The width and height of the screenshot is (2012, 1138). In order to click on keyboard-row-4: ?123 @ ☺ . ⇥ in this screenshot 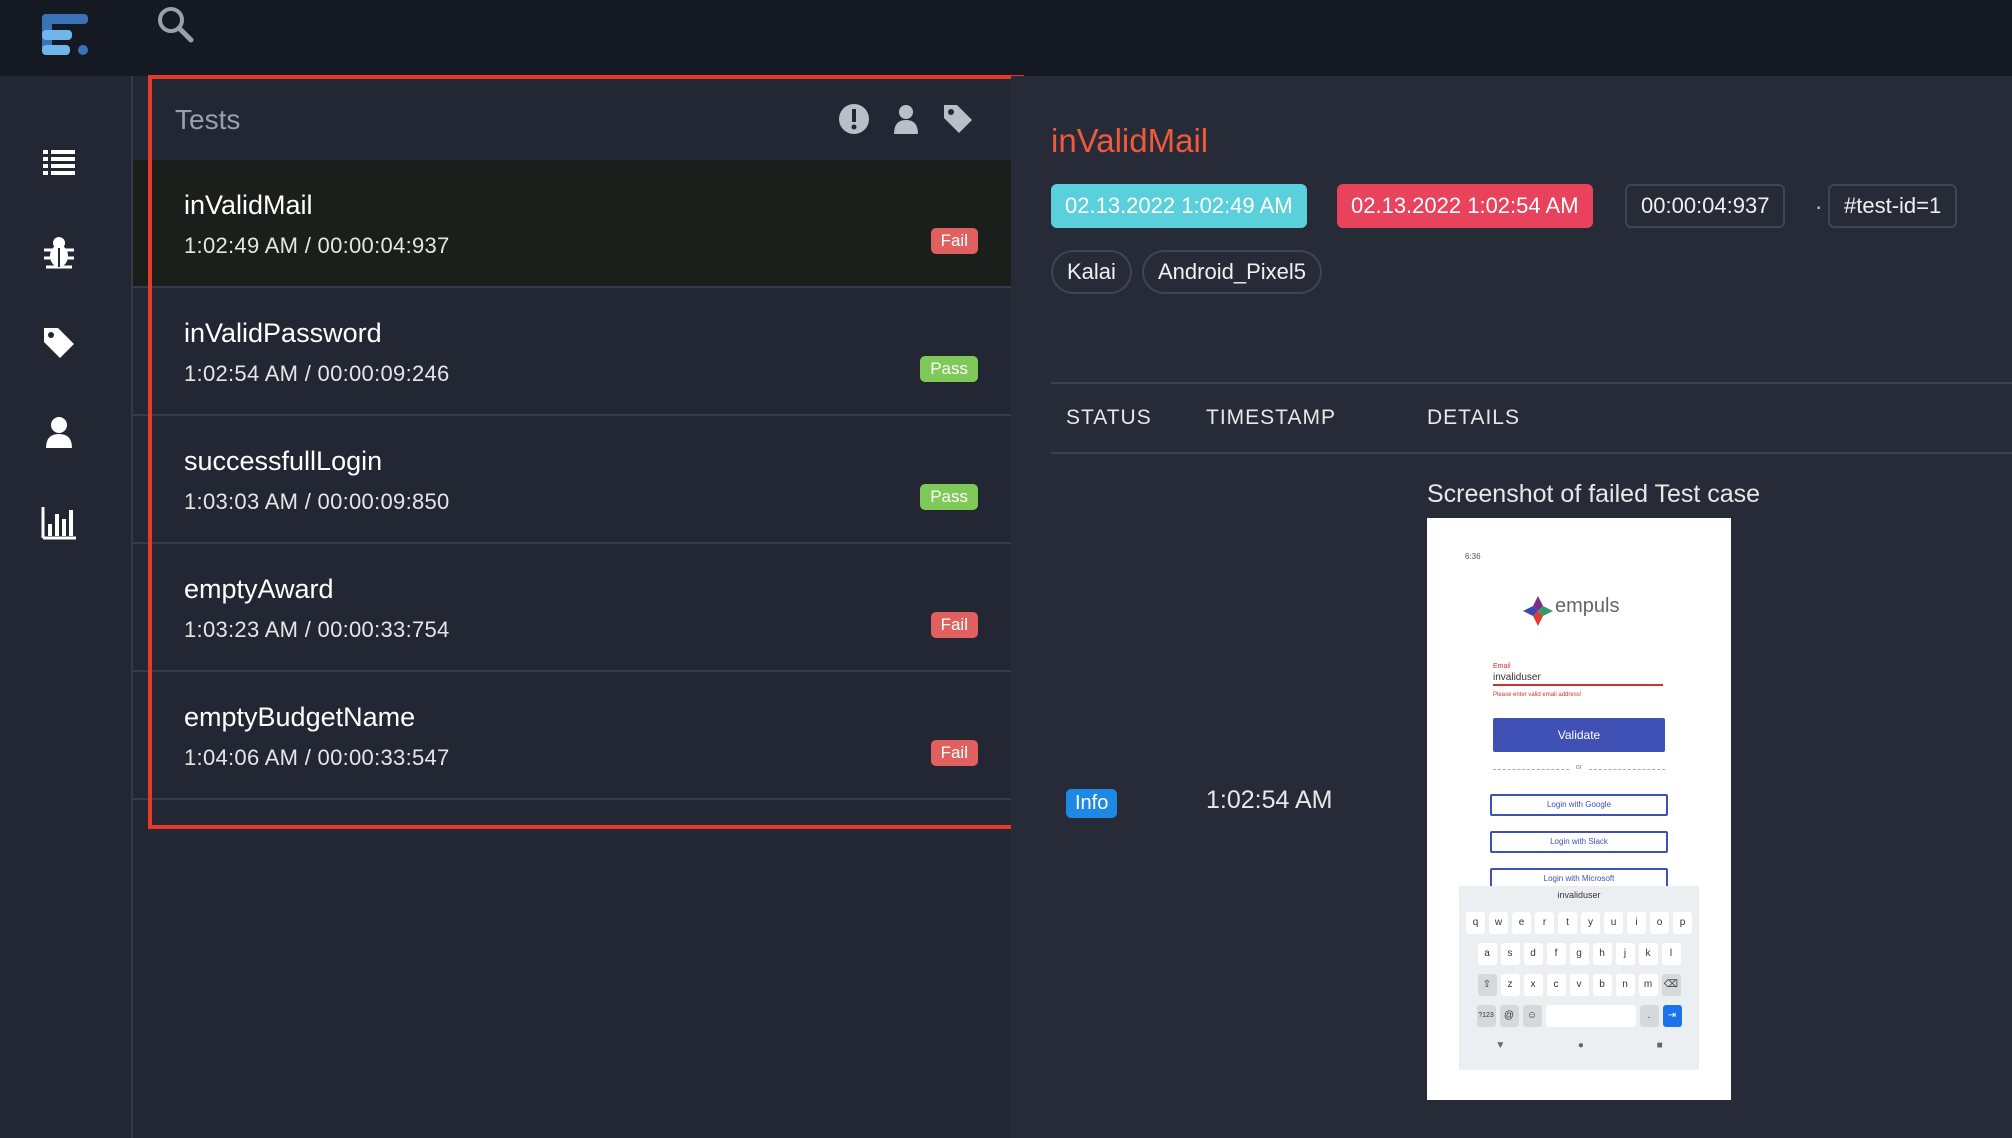, I will do `click(1579, 1016)`.